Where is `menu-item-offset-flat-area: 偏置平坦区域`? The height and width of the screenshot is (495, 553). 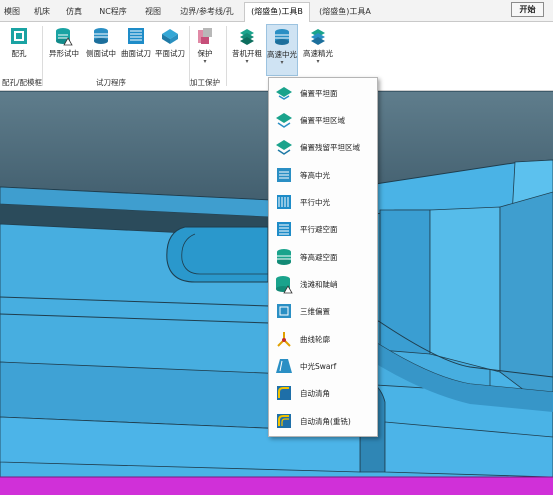
menu-item-offset-flat-area: 偏置平坦区域 is located at coordinates (323, 120).